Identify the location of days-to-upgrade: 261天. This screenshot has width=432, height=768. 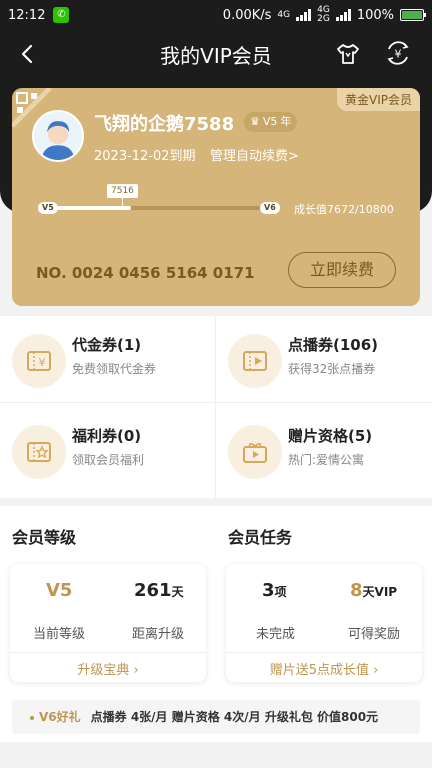
(159, 590).